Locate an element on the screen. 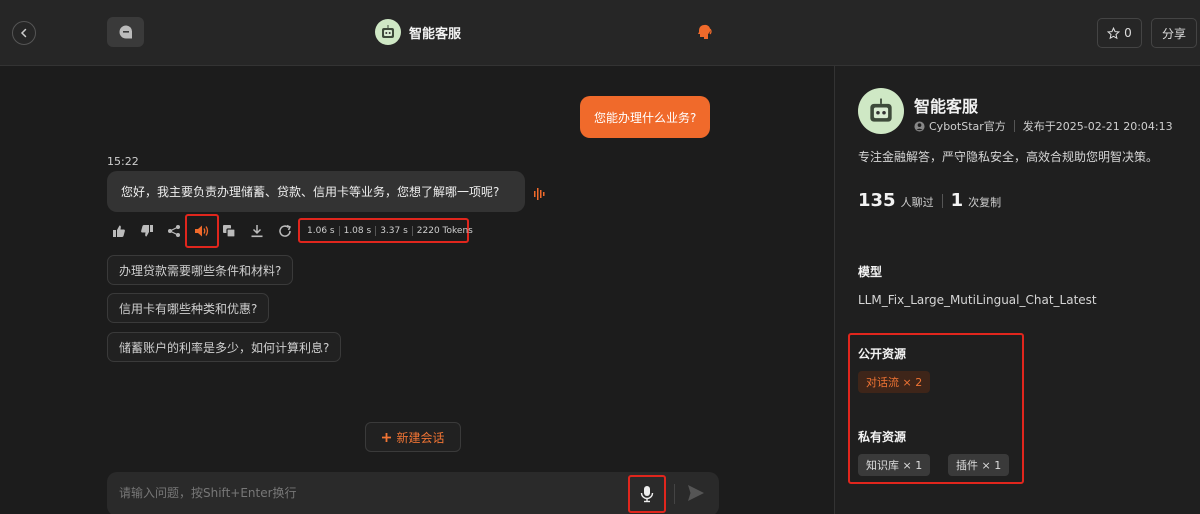 This screenshot has height=514, width=1200. message-input-bar is located at coordinates (413, 493).